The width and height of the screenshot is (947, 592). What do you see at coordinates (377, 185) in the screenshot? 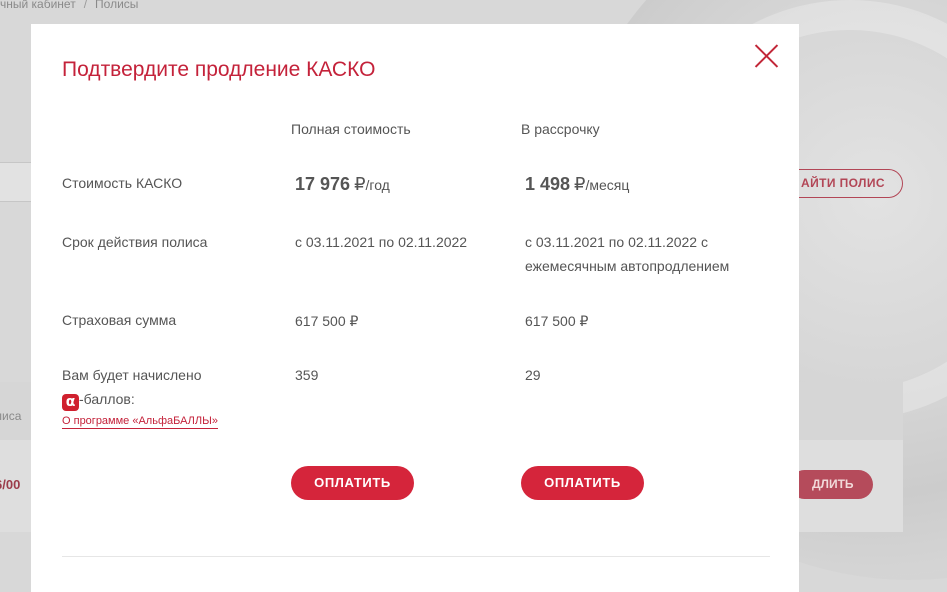
I see `price-full-period: /год` at bounding box center [377, 185].